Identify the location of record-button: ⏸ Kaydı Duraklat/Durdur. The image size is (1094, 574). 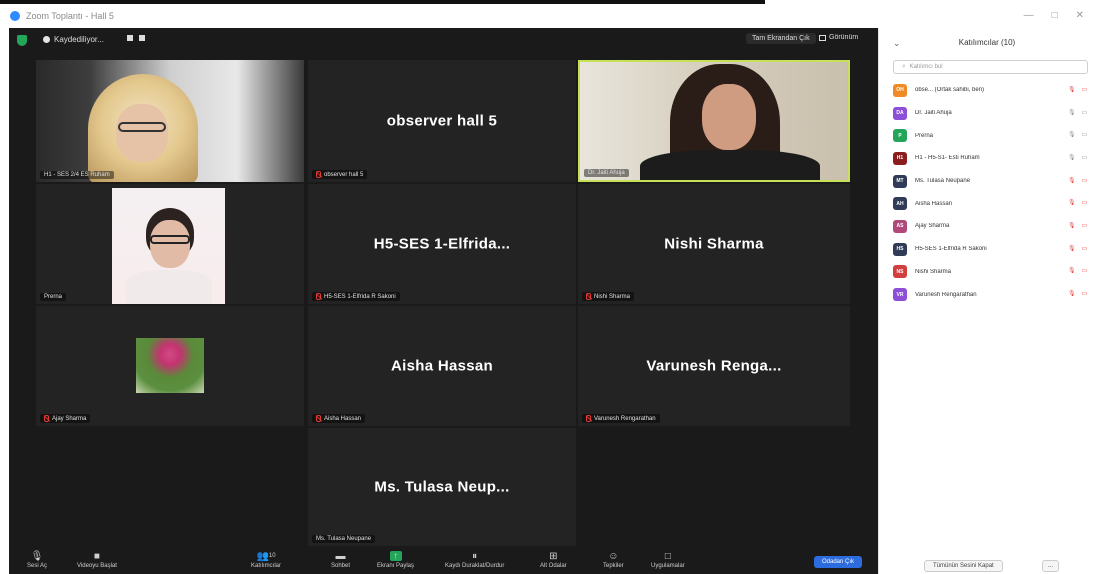
(474, 560).